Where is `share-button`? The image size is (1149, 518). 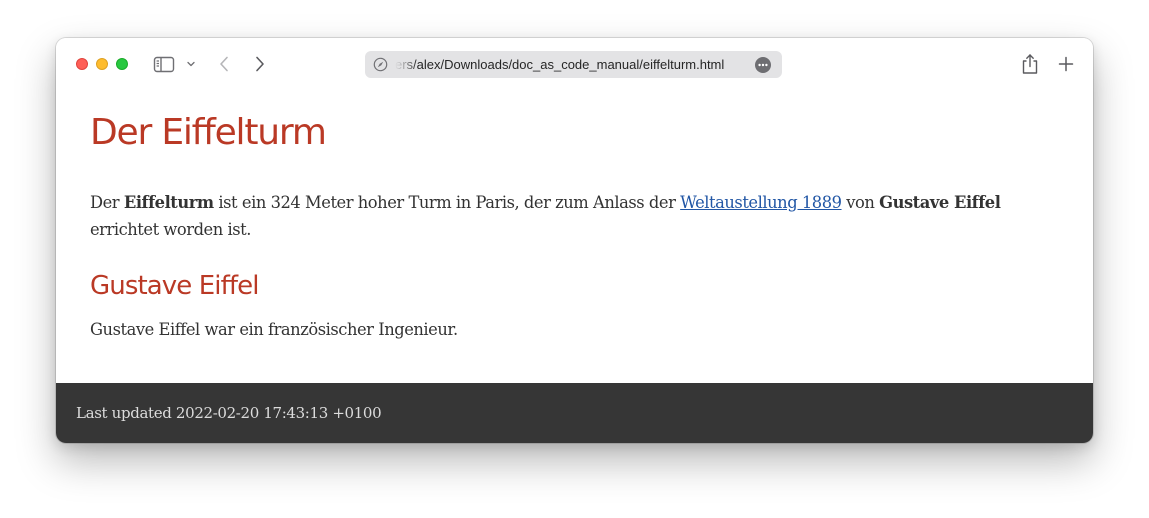 share-button is located at coordinates (1030, 64).